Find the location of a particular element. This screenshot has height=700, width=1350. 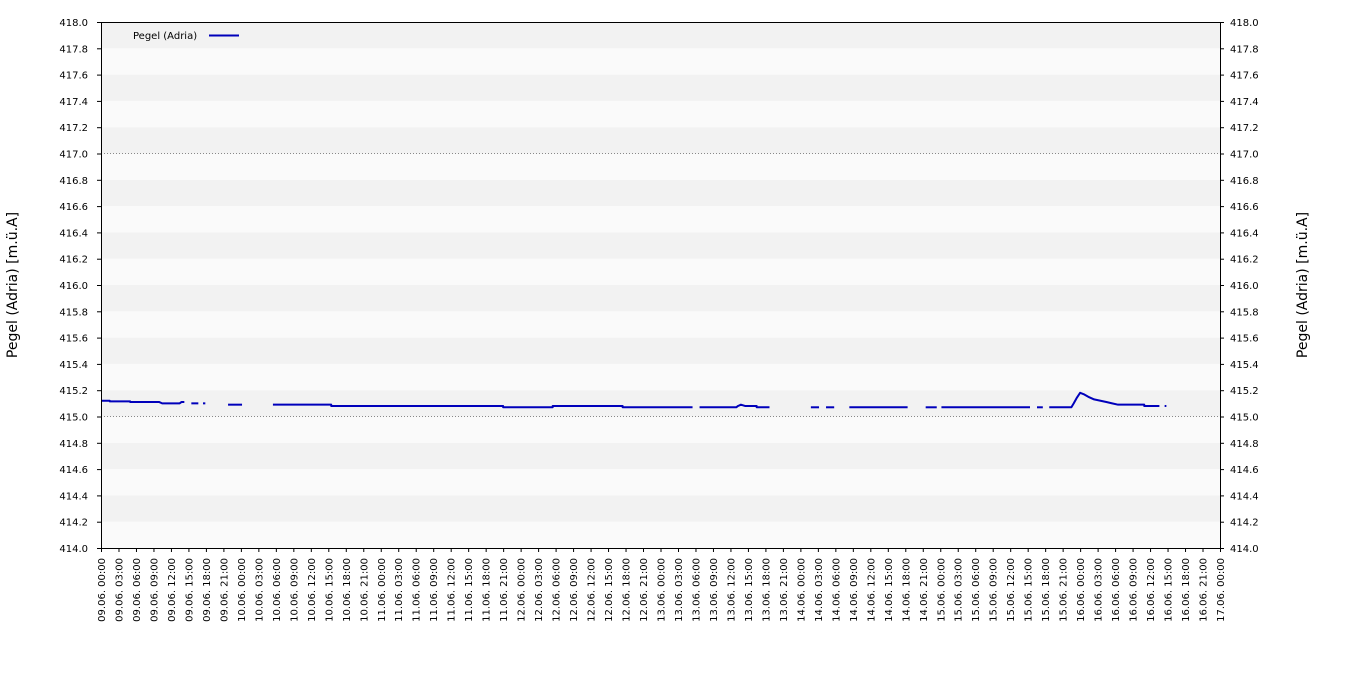

y-tick-label: 416.6 is located at coordinates (73, 207).